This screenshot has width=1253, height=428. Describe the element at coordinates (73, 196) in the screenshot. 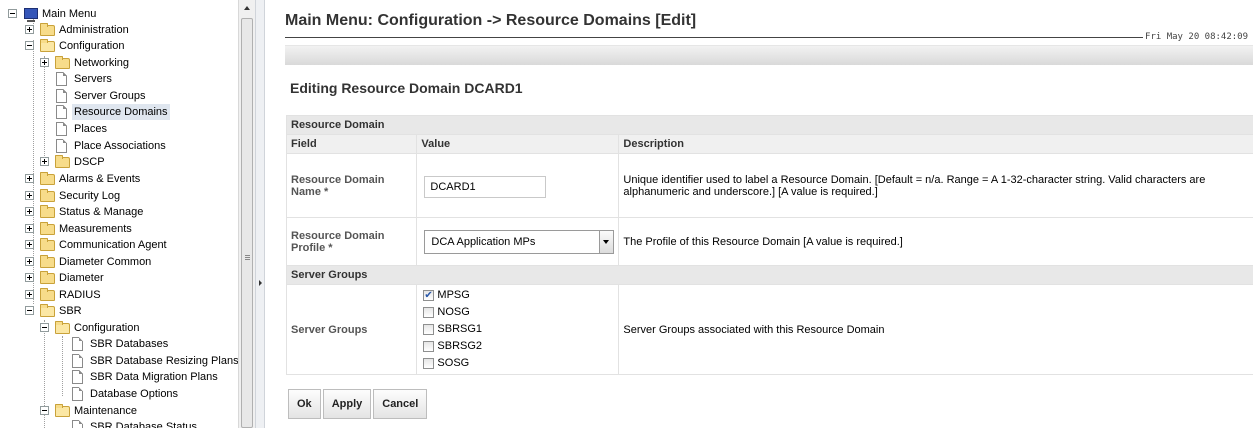

I see `tree-item-security-log: Security Log` at that location.